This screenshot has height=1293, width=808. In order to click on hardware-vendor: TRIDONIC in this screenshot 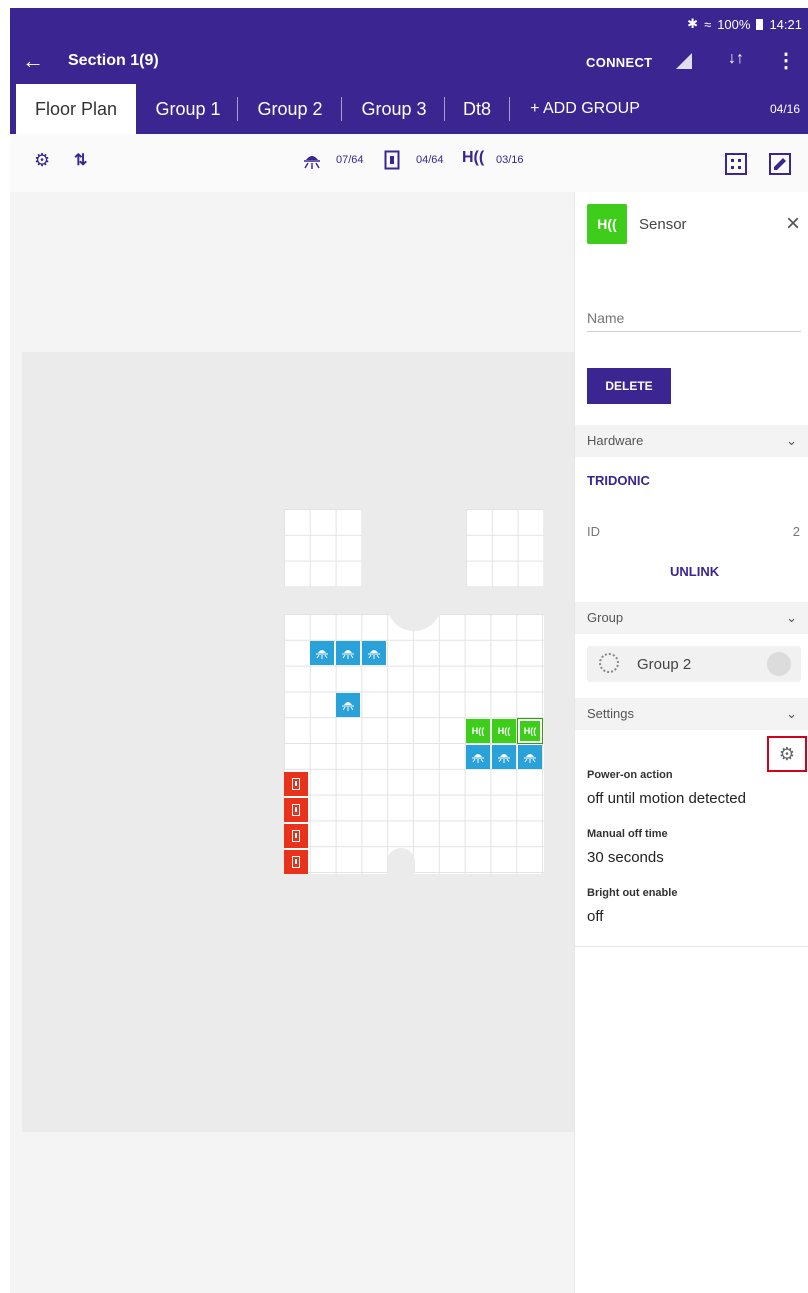, I will do `click(618, 480)`.